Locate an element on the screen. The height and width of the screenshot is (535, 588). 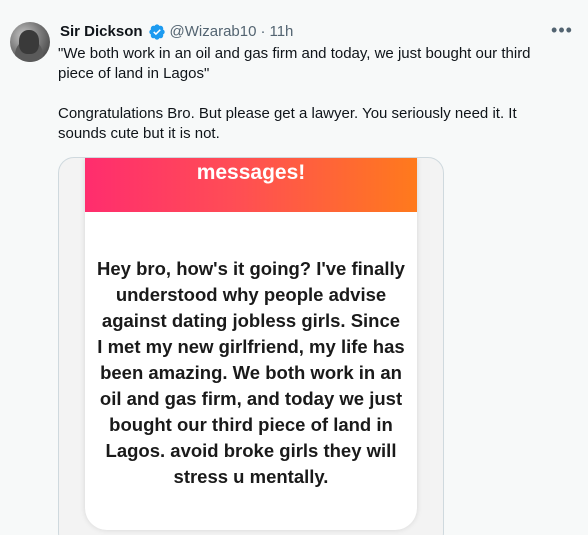
avatar is located at coordinates (30, 42).